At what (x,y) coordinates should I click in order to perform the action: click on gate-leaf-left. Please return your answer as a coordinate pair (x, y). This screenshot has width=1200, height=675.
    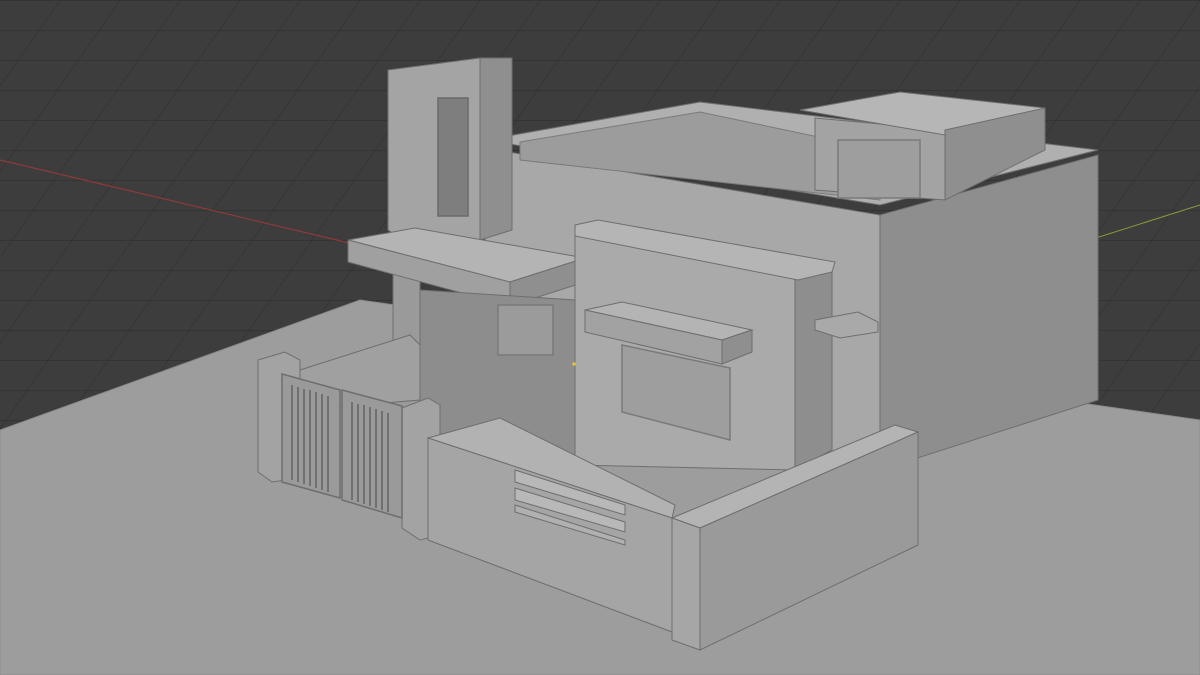
    Looking at the image, I should click on (311, 436).